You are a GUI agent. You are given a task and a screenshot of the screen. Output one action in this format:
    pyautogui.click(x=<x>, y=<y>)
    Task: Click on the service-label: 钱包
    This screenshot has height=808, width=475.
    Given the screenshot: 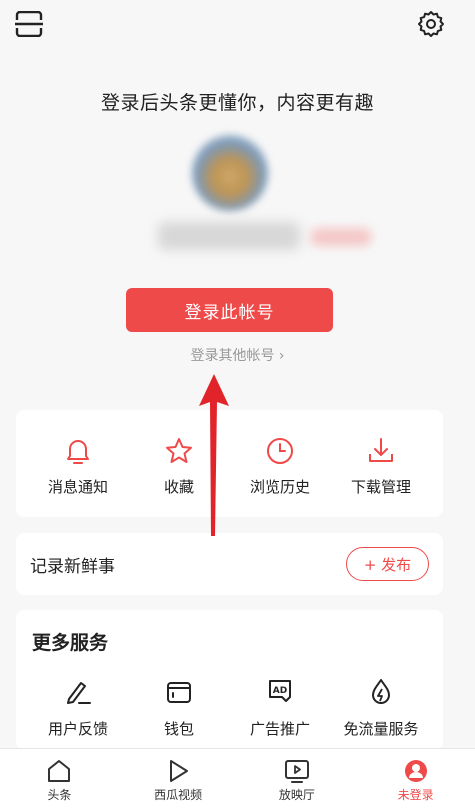 What is the action you would take?
    pyautogui.click(x=178, y=729)
    